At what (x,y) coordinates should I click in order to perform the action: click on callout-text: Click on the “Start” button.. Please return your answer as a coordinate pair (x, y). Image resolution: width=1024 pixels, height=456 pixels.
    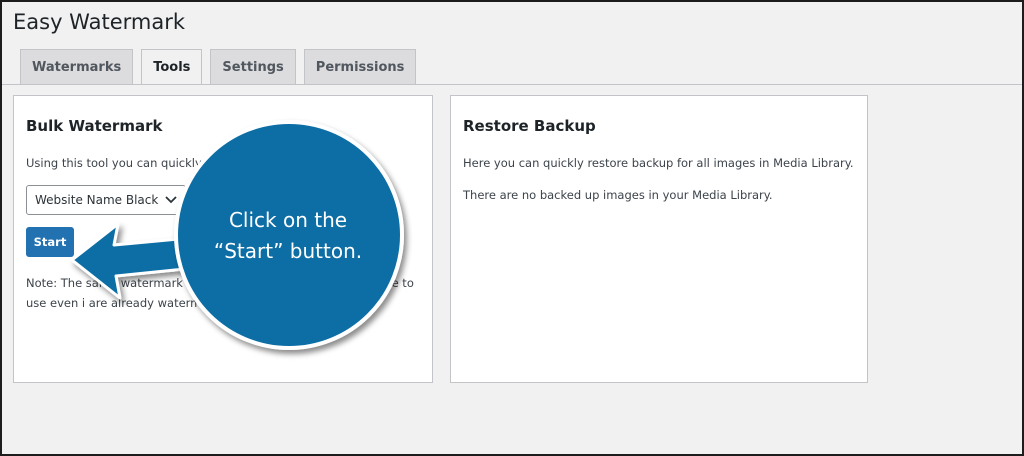
    Looking at the image, I should click on (288, 236).